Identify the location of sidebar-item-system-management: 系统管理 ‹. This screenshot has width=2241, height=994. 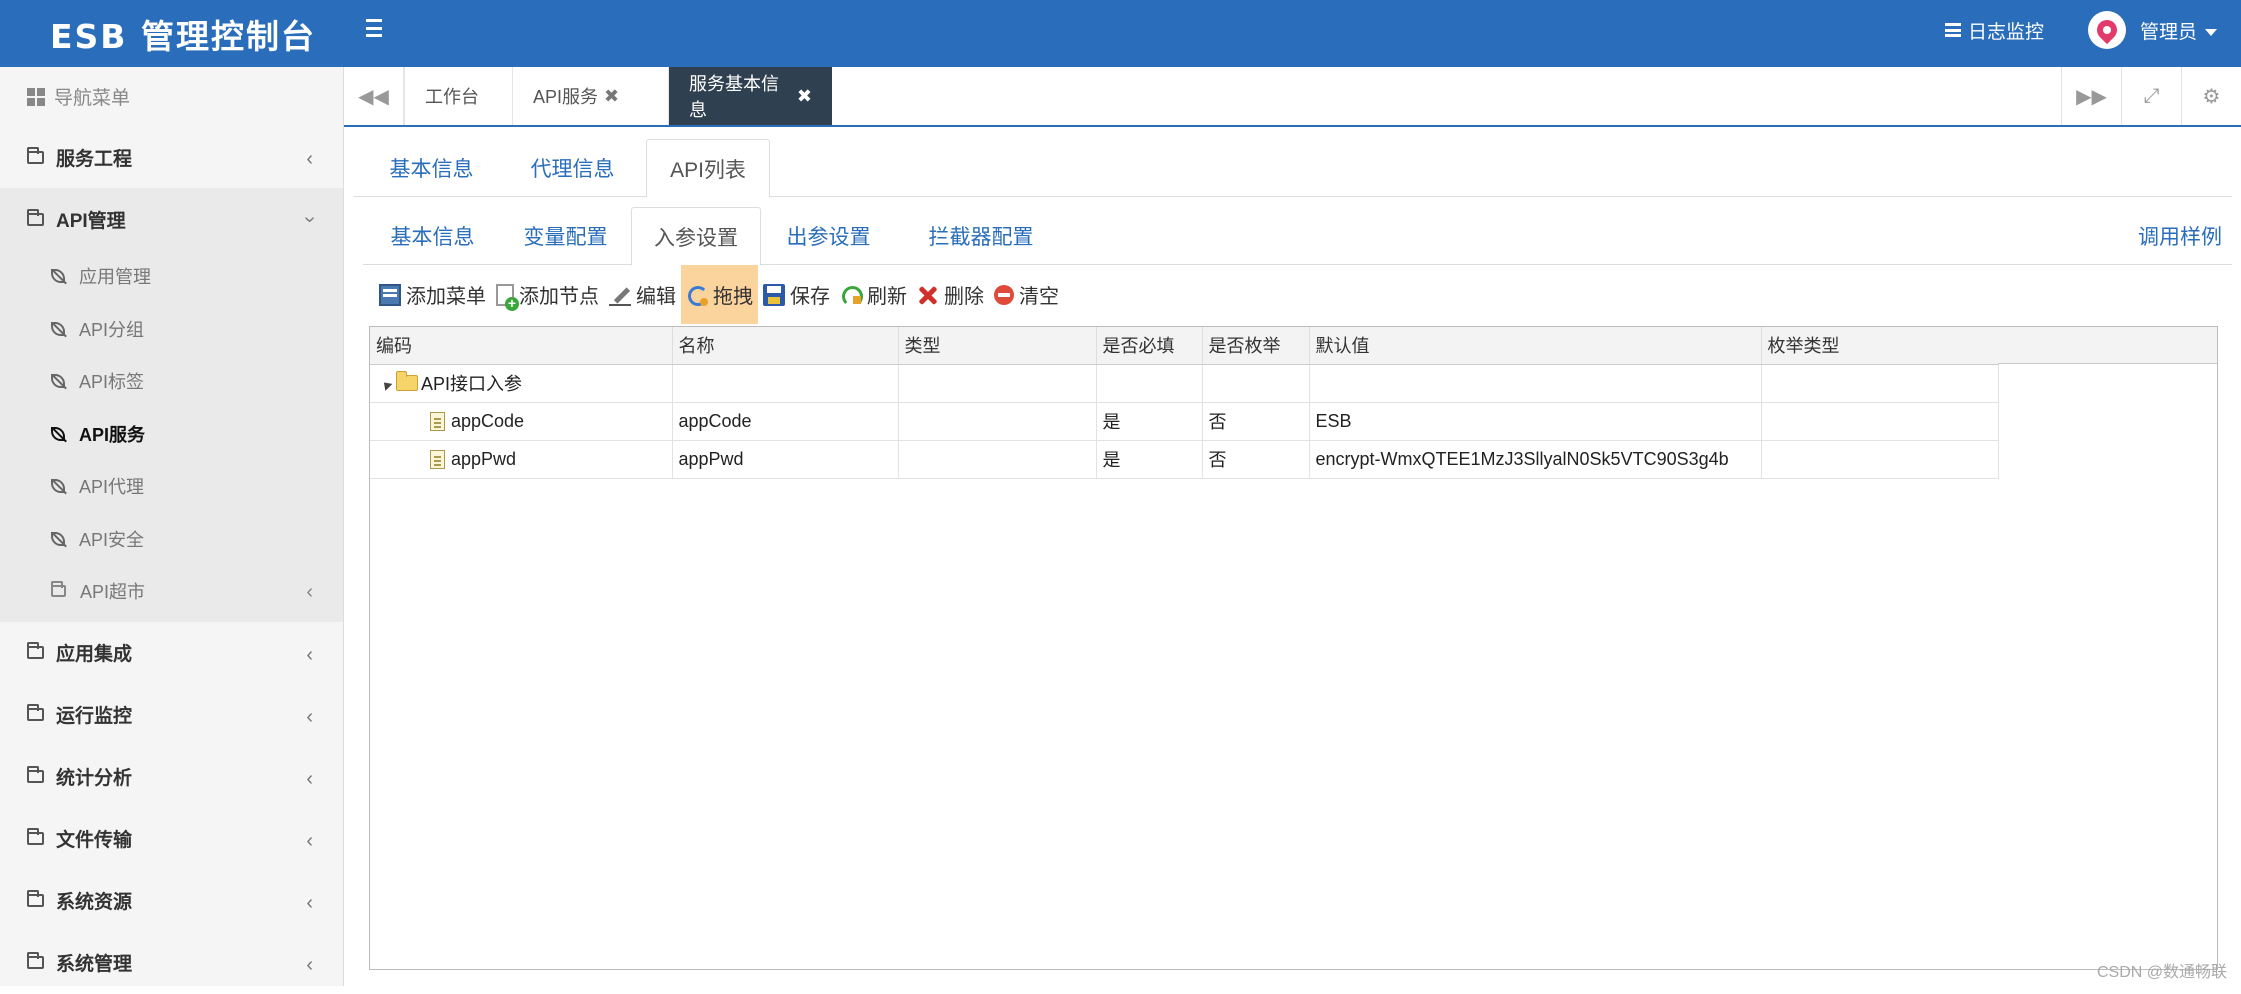
(171, 963).